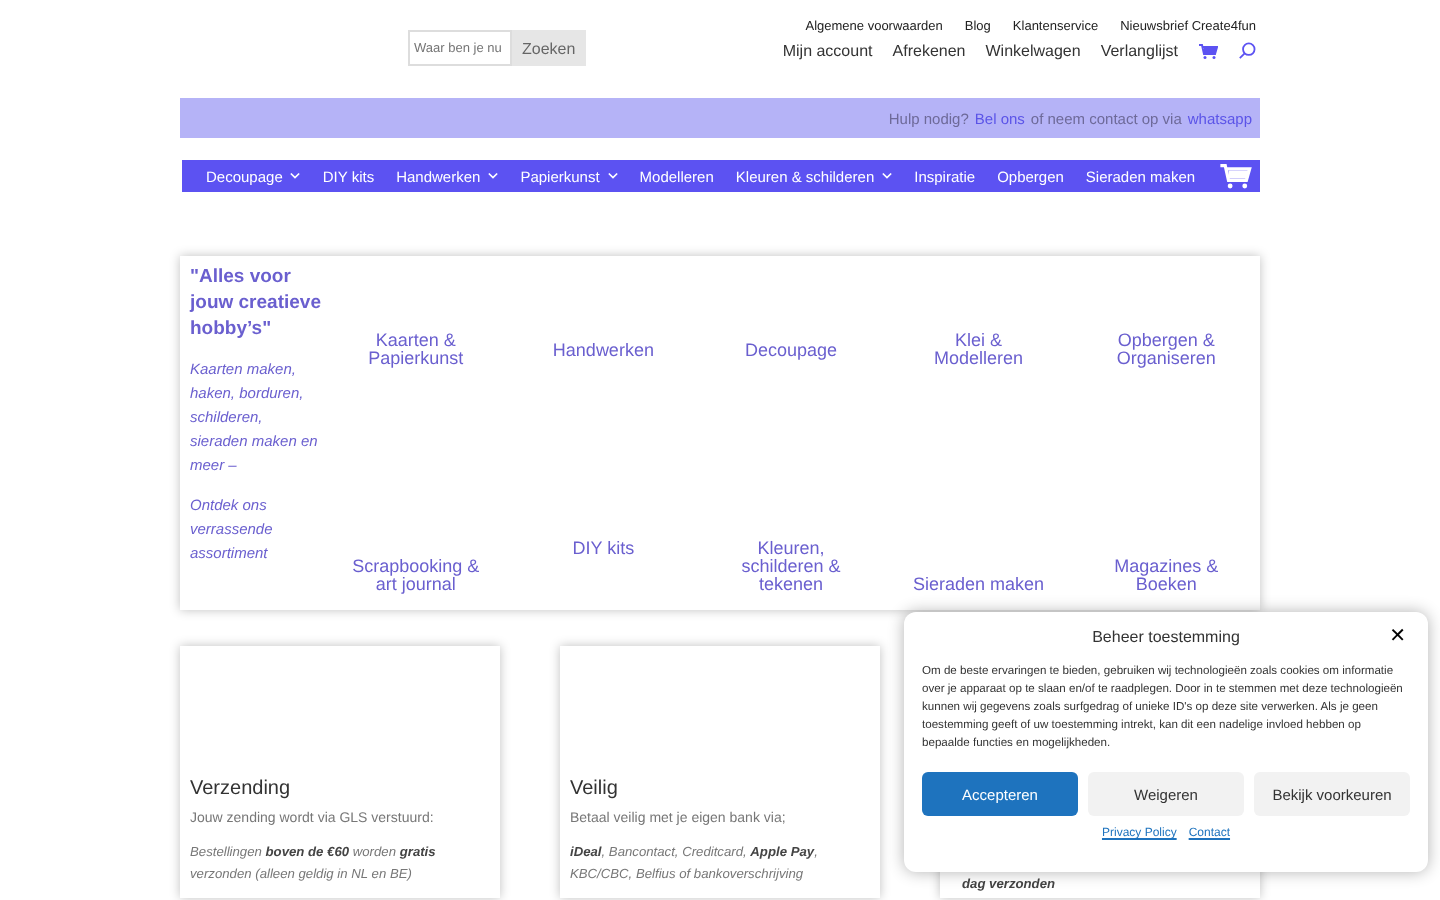  Describe the element at coordinates (415, 576) in the screenshot. I see `category-link: Scrapbooking & art journal` at that location.